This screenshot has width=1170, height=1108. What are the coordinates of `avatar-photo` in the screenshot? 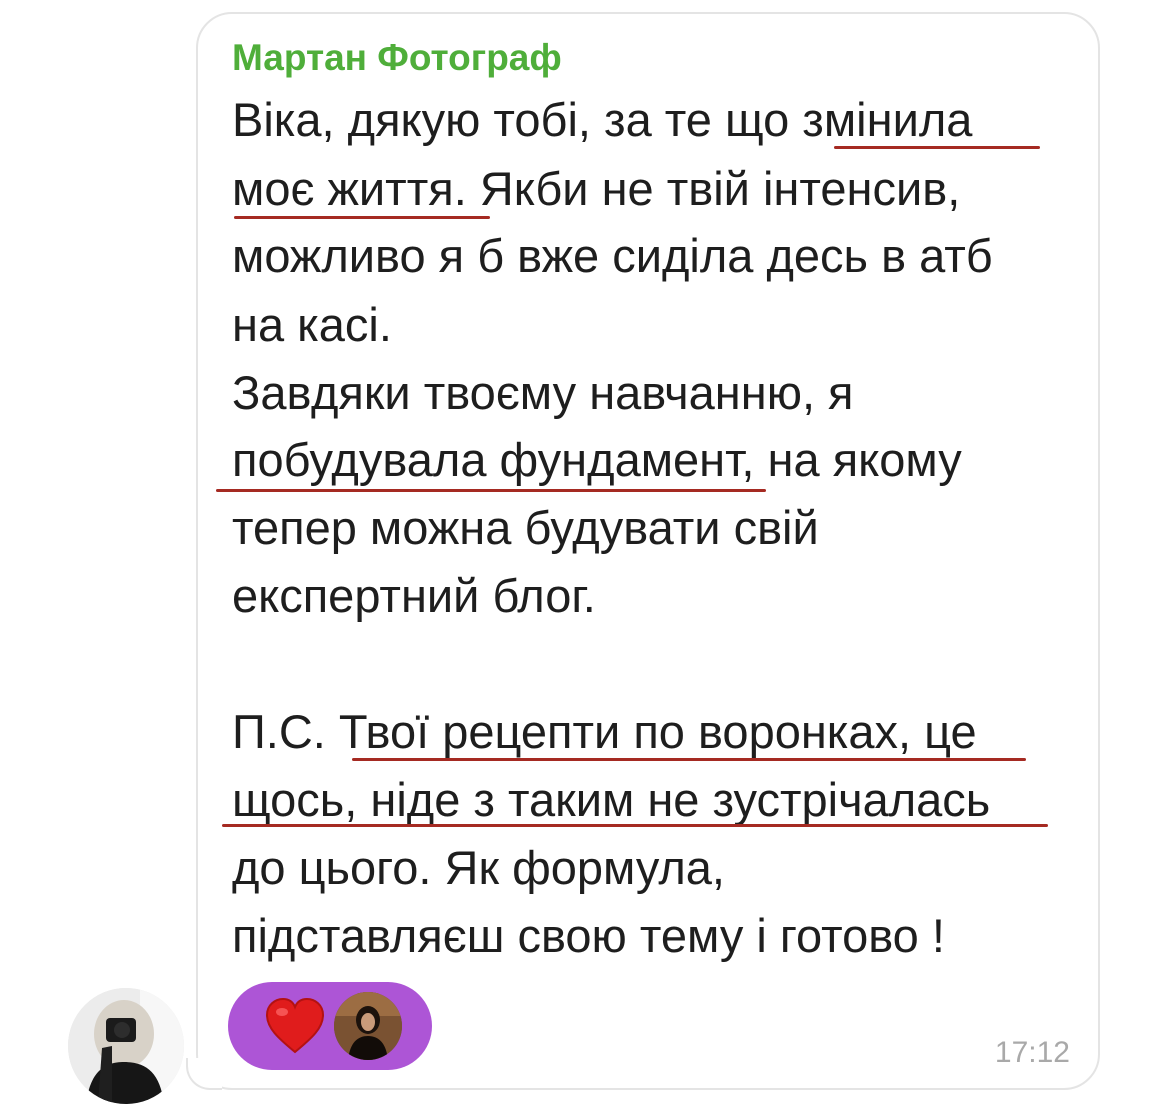 It's located at (126, 1046).